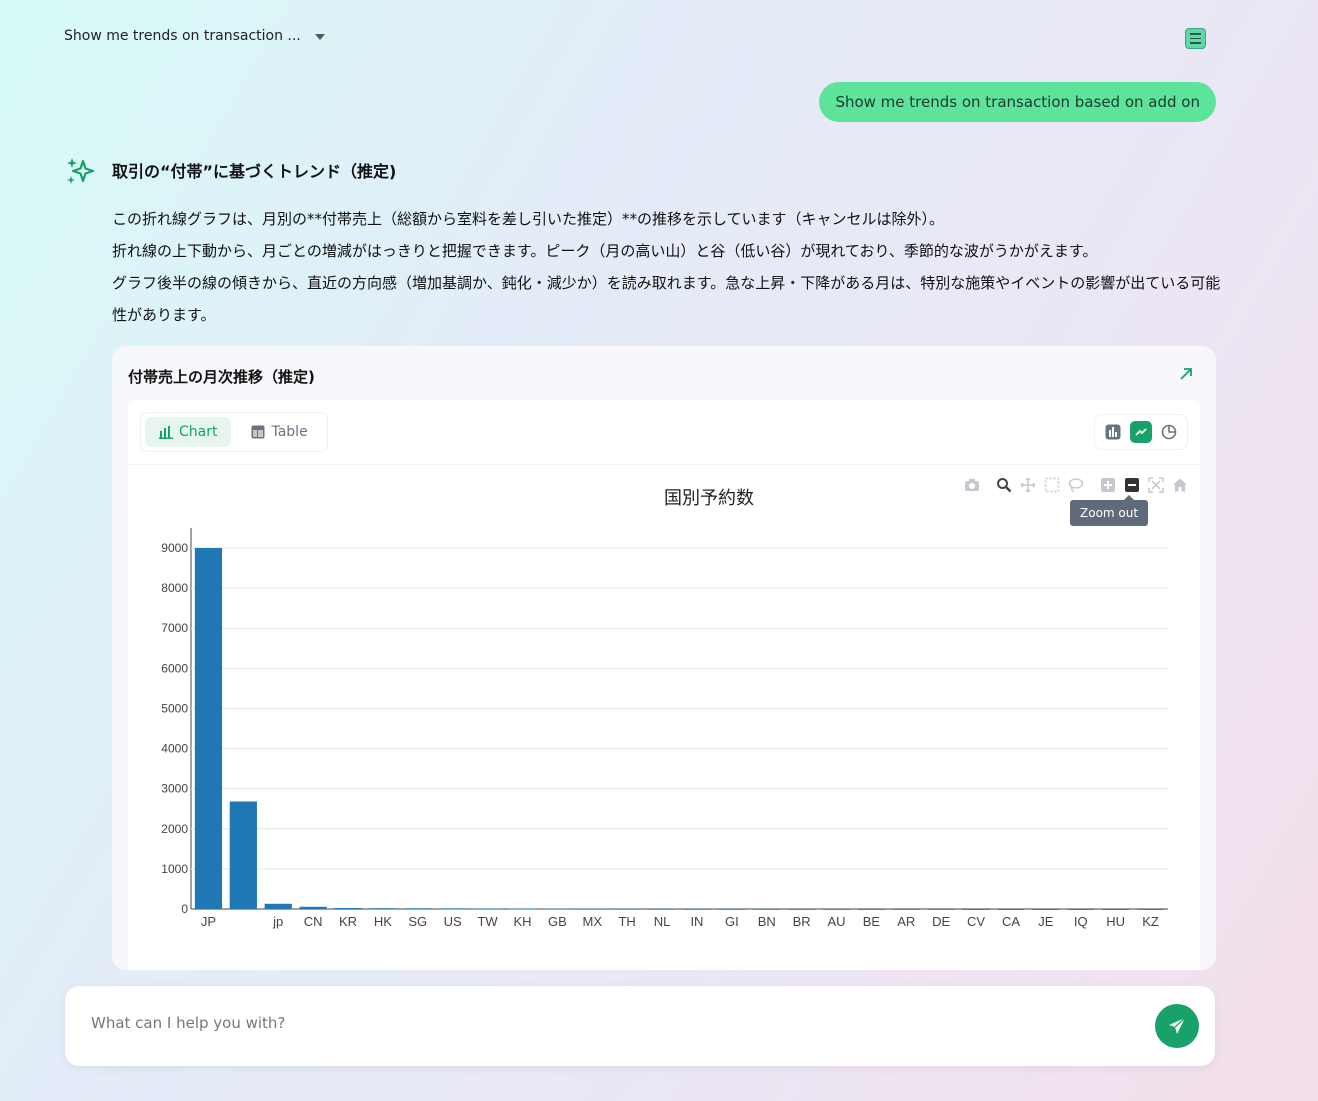 The width and height of the screenshot is (1318, 1101). I want to click on y-tick-label: 3000, so click(174, 789).